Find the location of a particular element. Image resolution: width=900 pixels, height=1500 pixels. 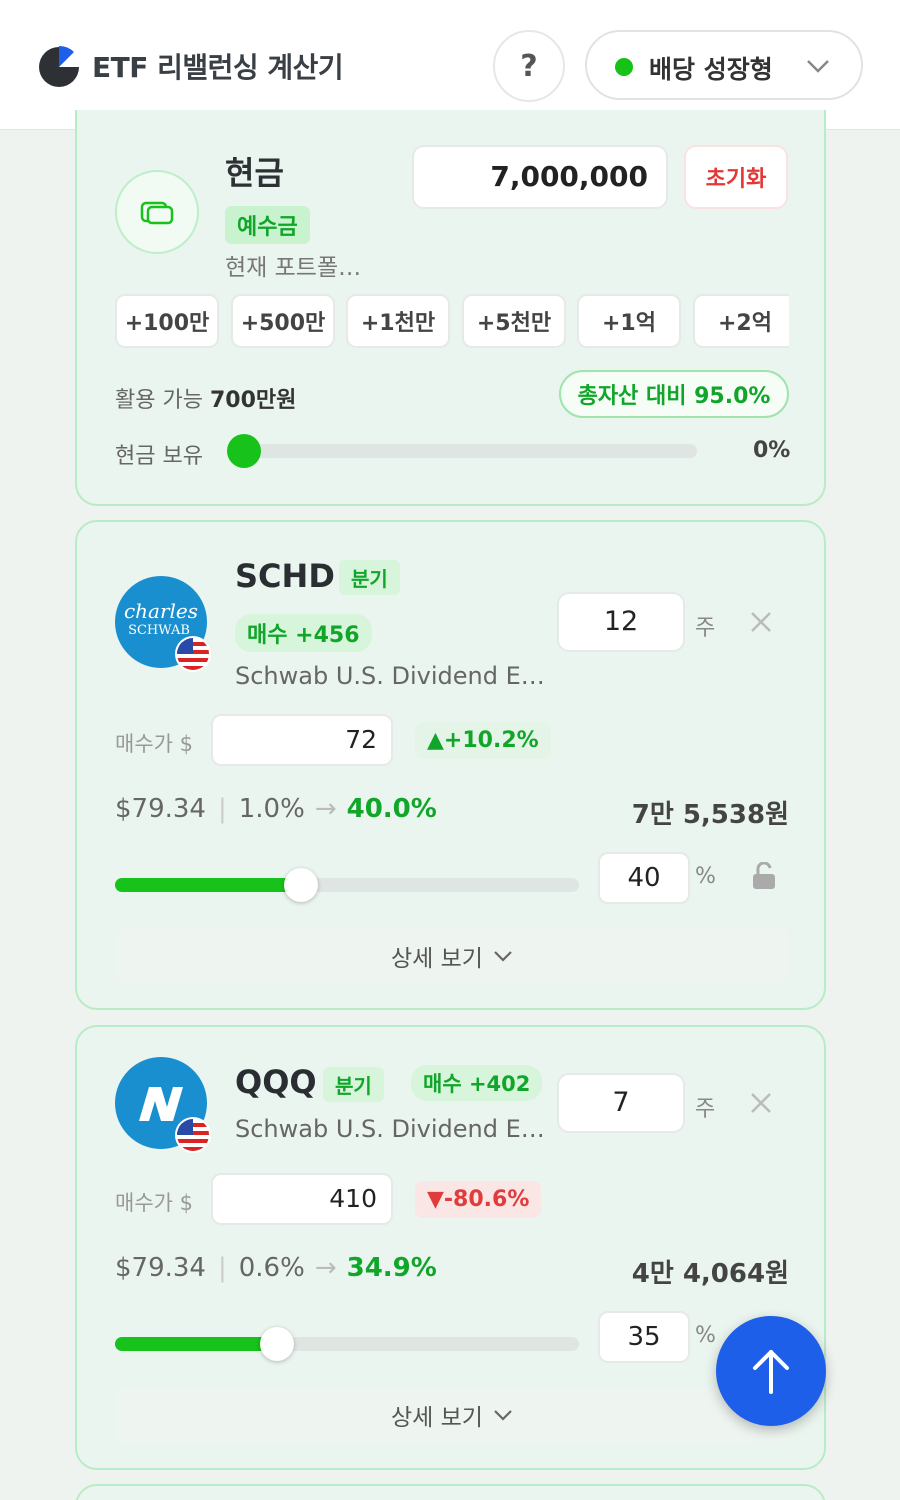

buy-price-input: 410 is located at coordinates (302, 1199).